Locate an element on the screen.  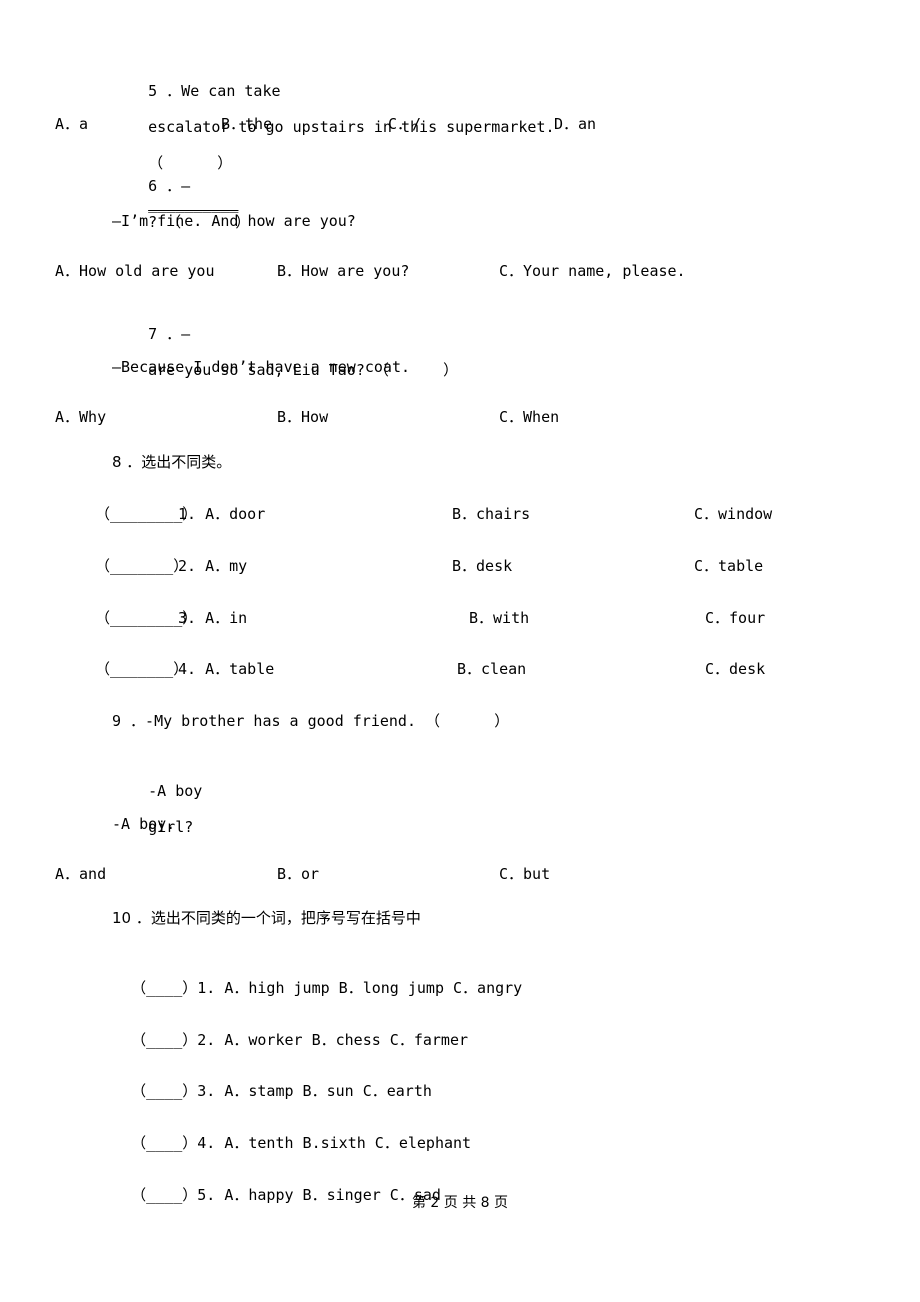
footer-prefix: 第 is located at coordinates (418, 1203).